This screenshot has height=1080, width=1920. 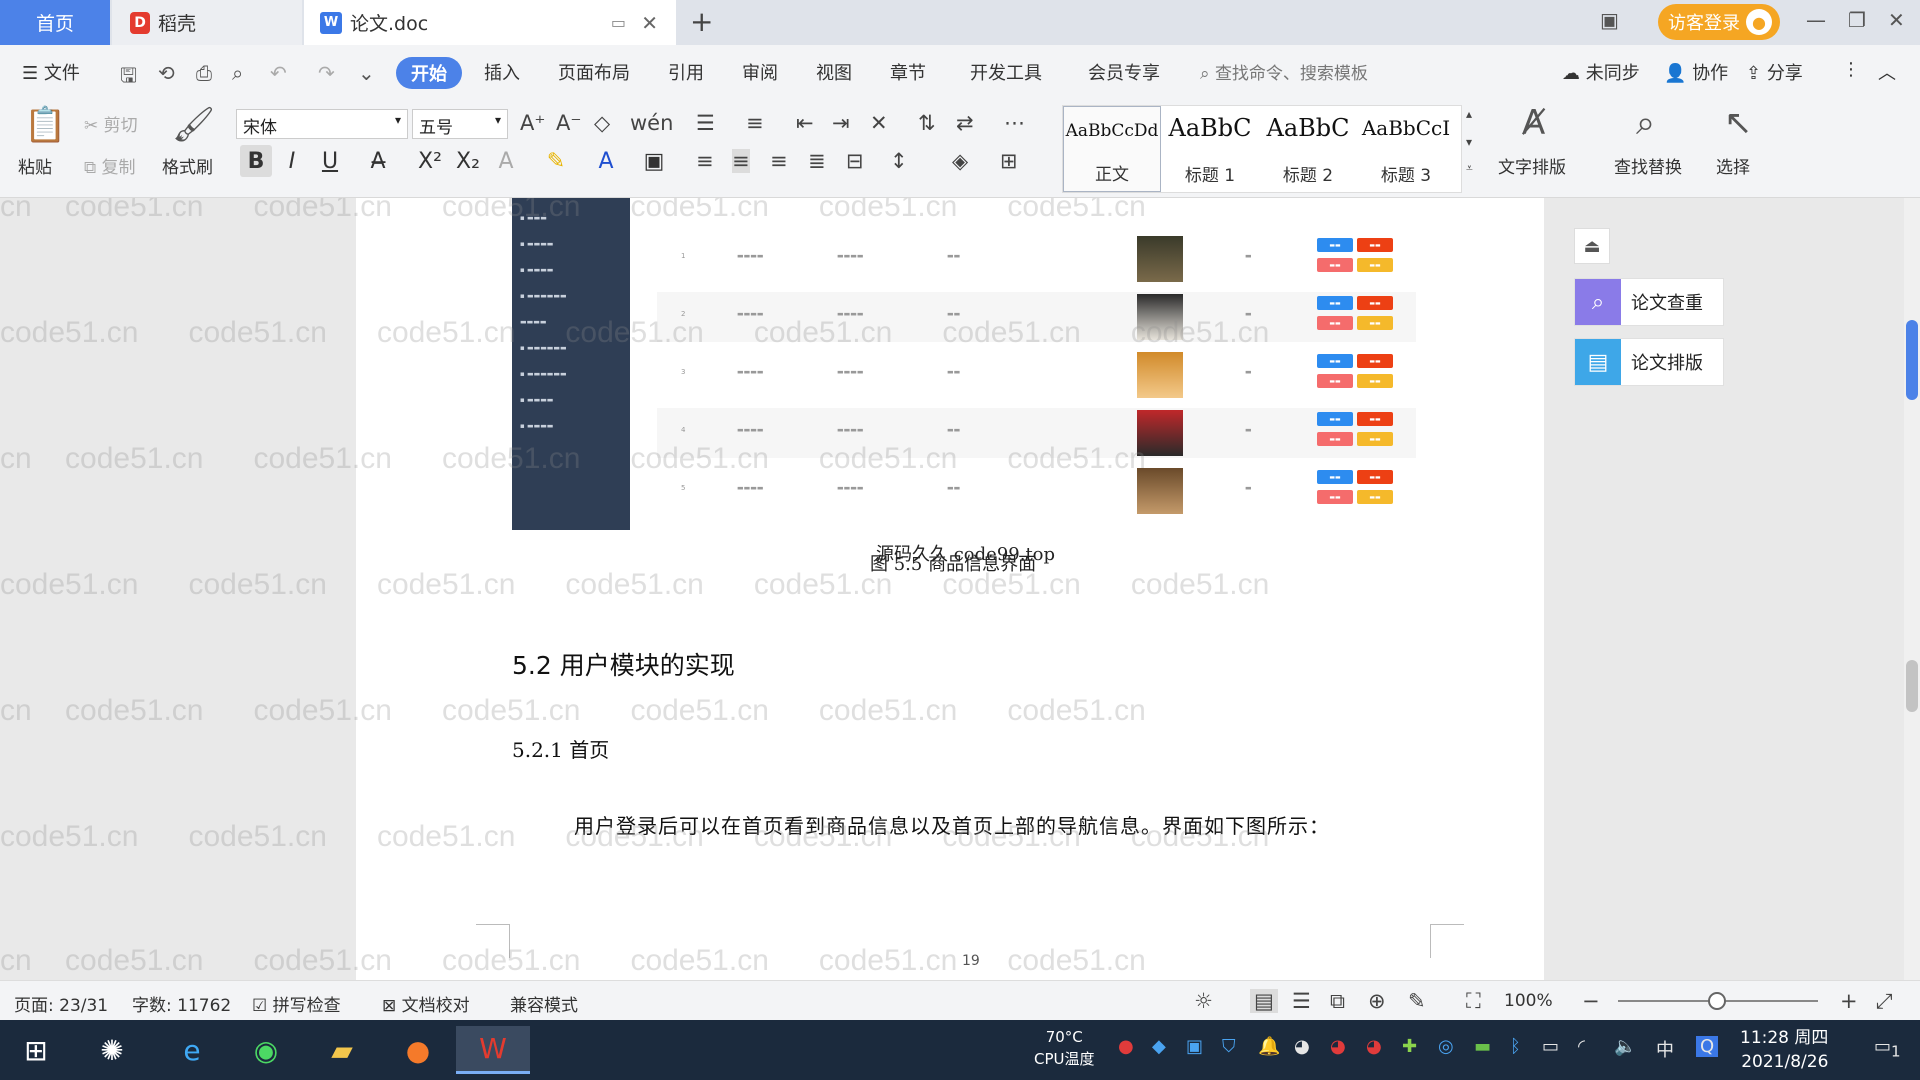 What do you see at coordinates (1337, 1001) in the screenshot?
I see `reading-view-icon: ⧉` at bounding box center [1337, 1001].